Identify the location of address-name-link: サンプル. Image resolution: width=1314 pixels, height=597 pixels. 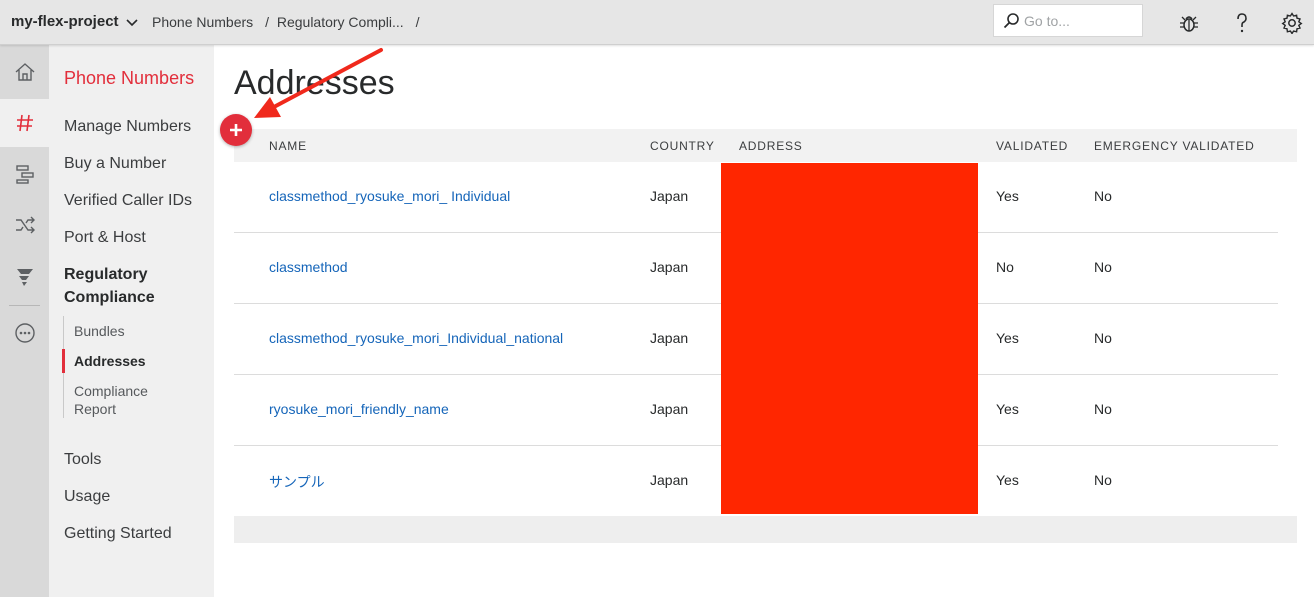
(297, 482).